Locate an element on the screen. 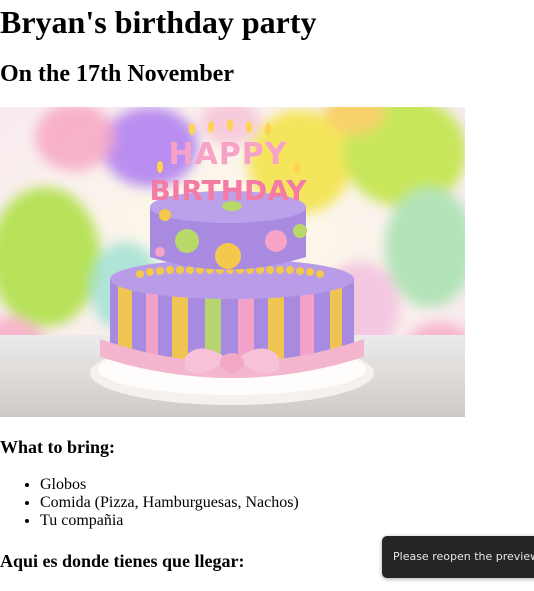 The height and width of the screenshot is (591, 534). list-item: Tu compañia is located at coordinates (169, 521).